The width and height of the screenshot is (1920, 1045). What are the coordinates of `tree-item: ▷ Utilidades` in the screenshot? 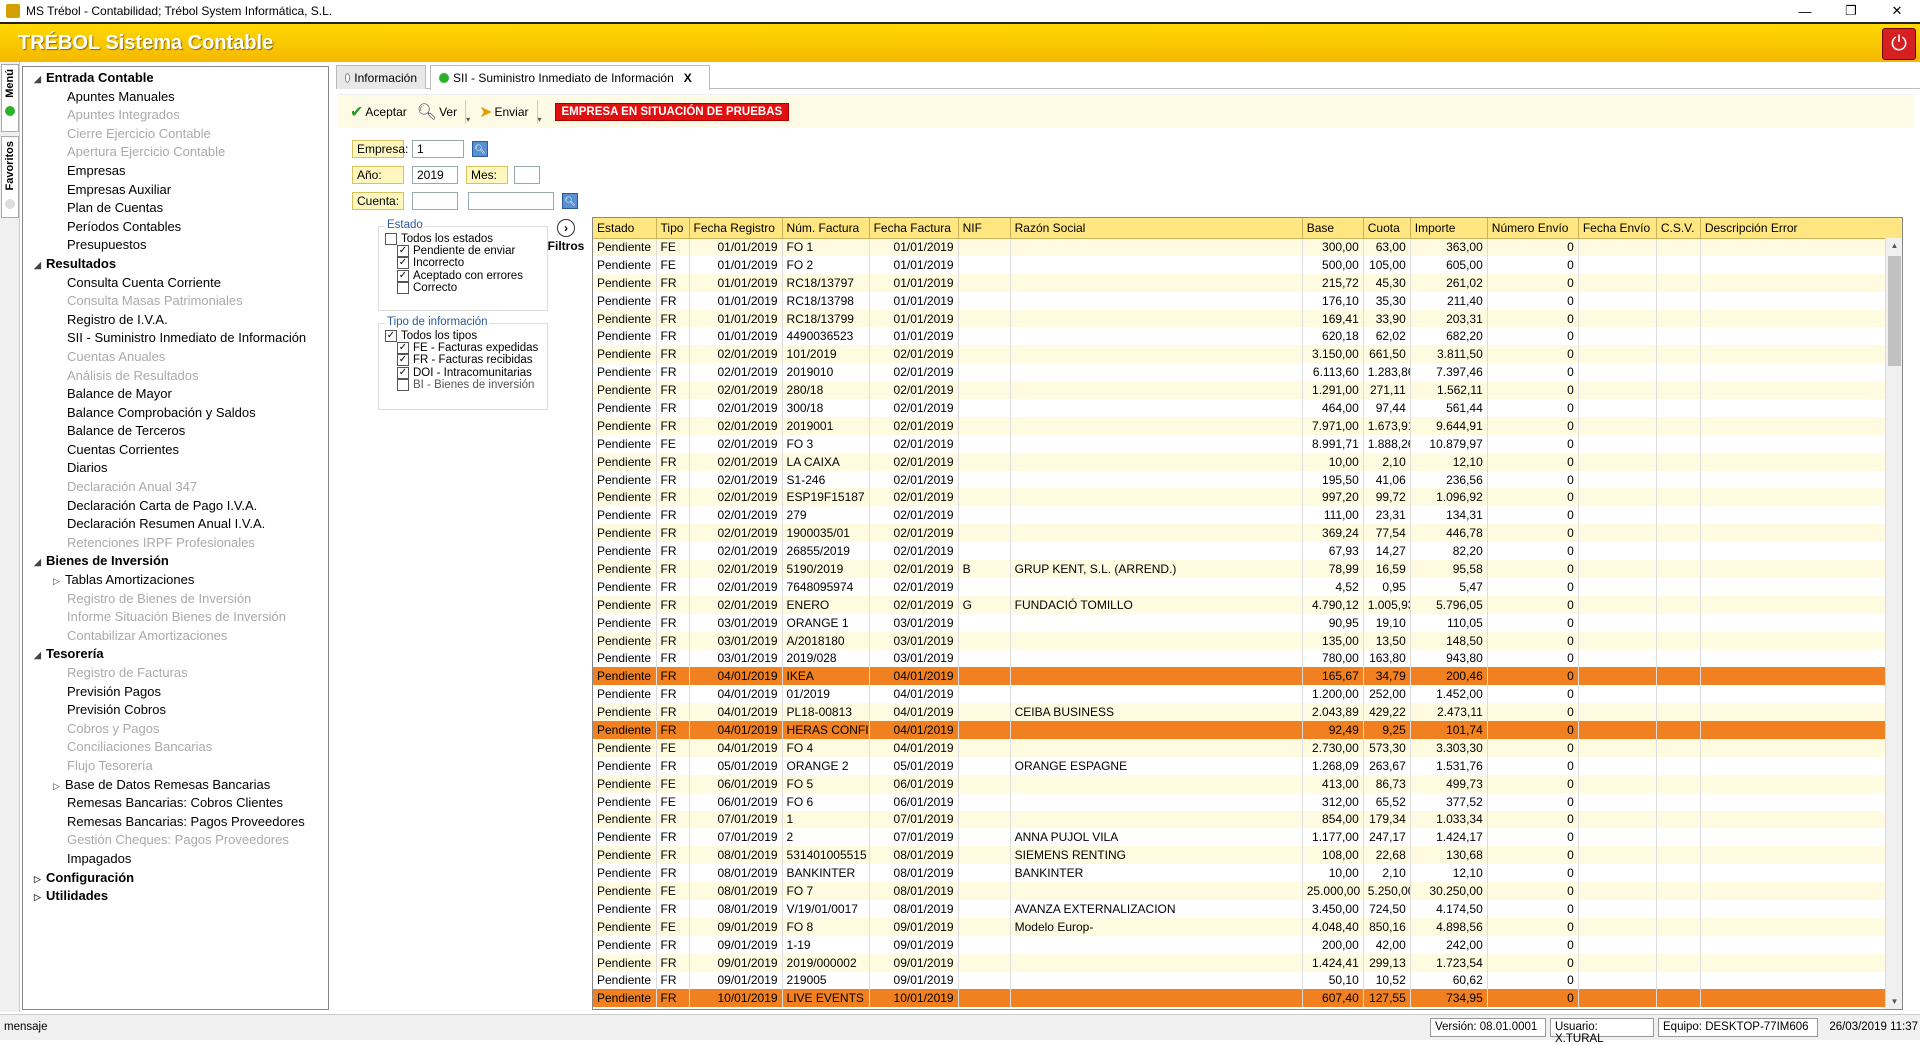 It's located at (175, 896).